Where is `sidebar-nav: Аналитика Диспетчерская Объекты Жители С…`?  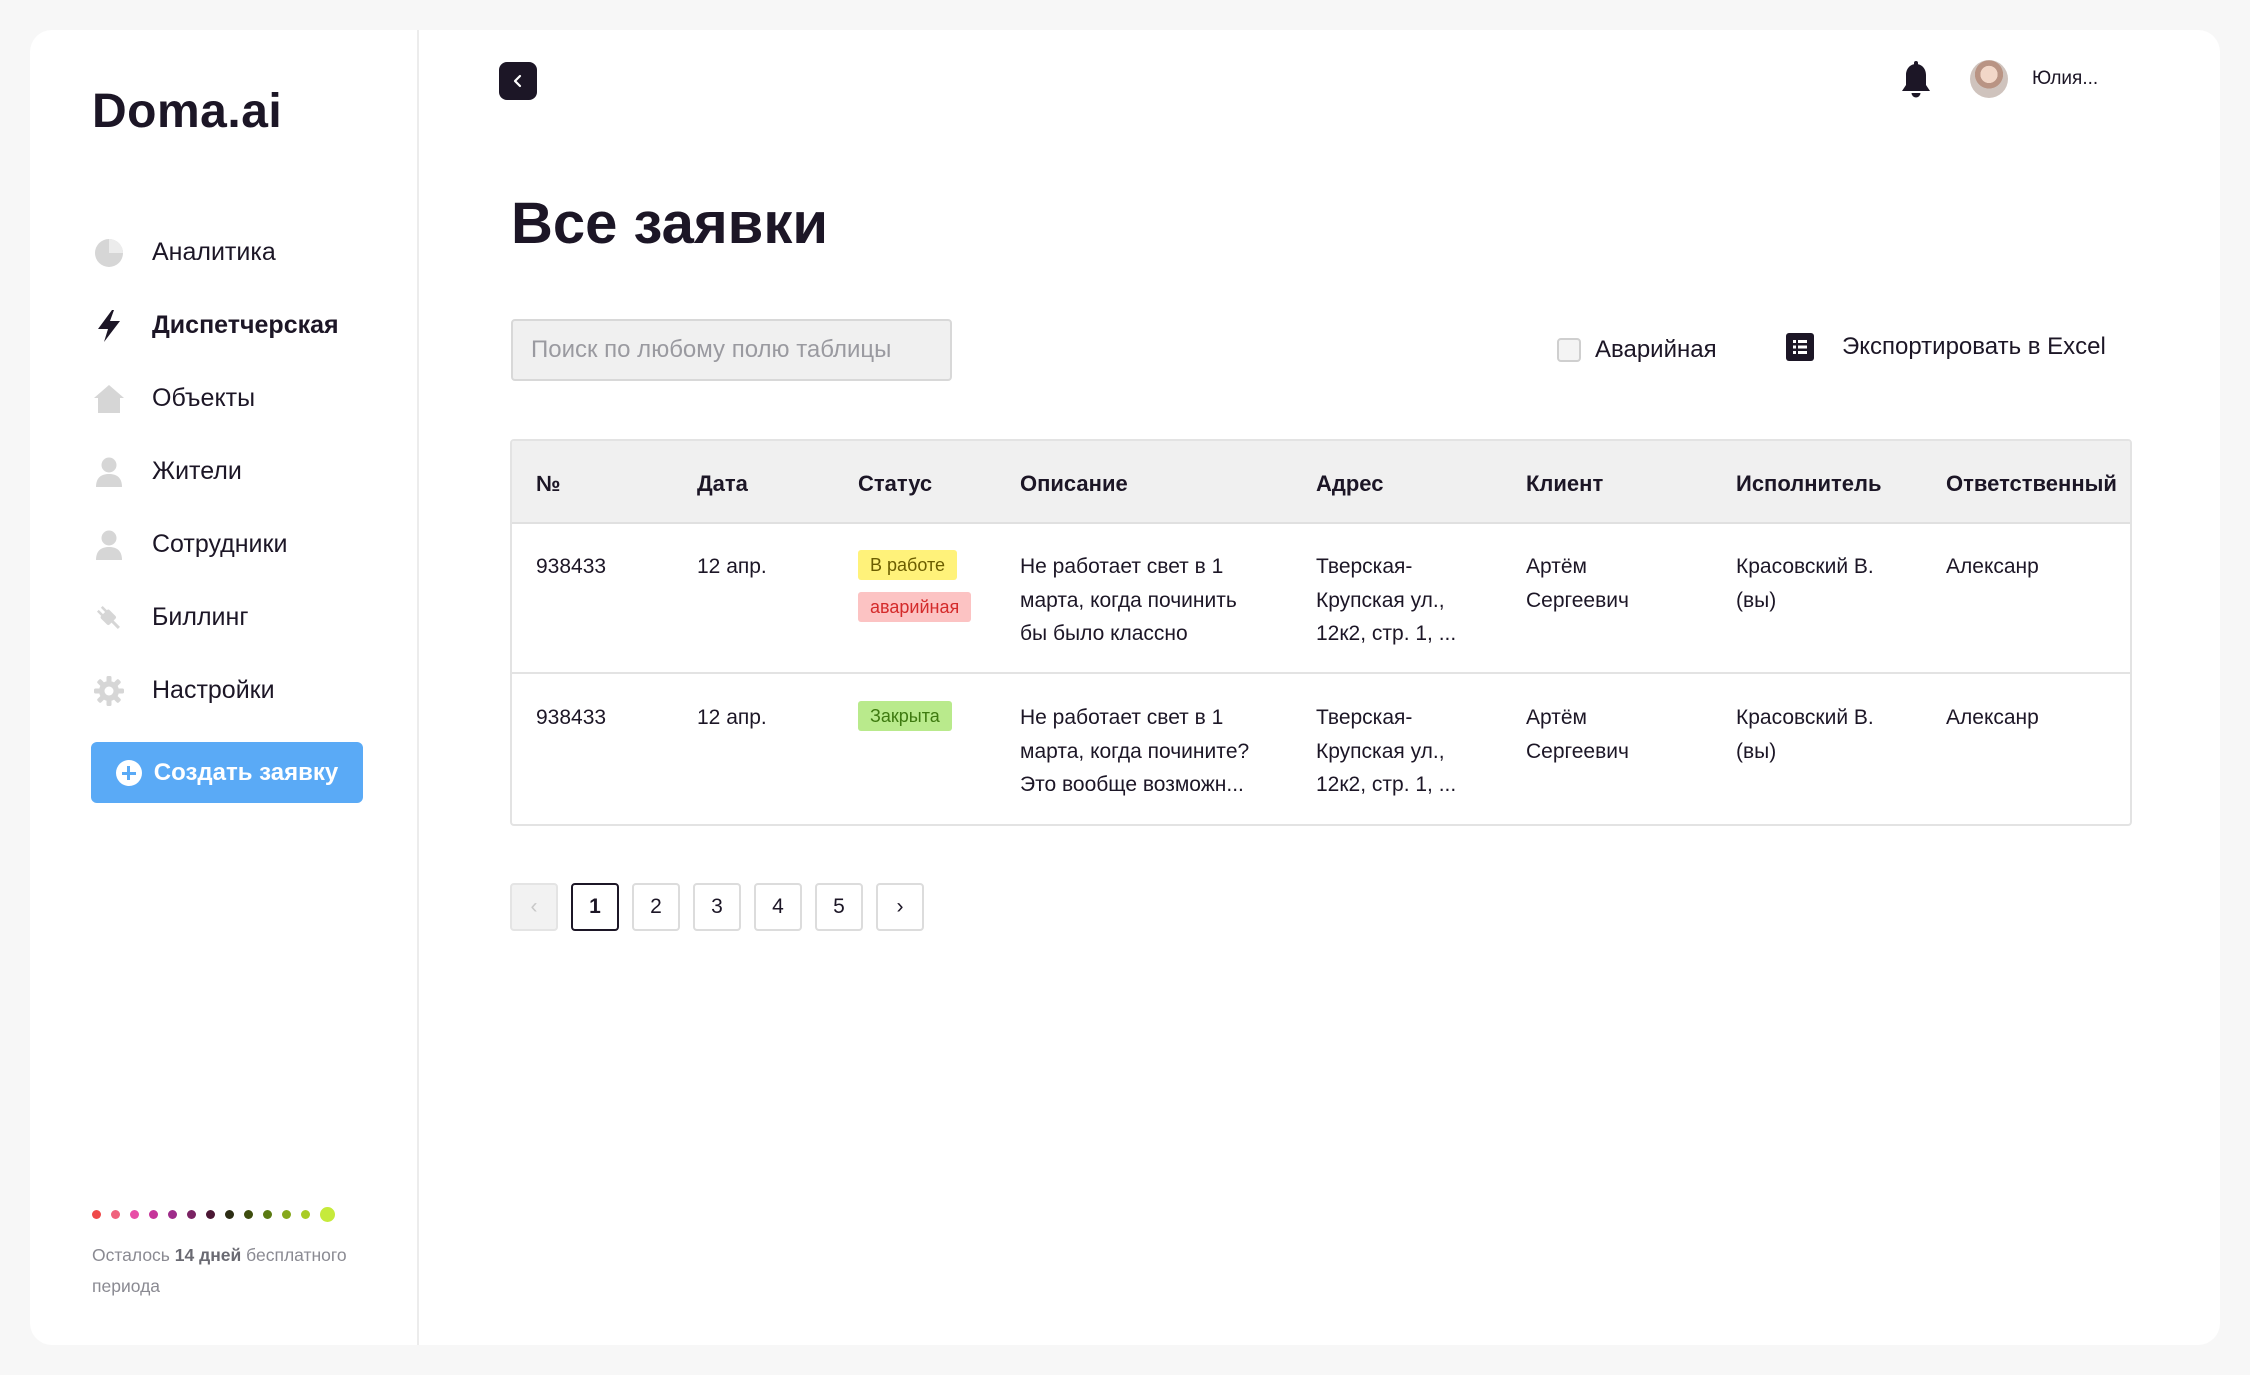 sidebar-nav: Аналитика Диспетчерская Объекты Жители С… is located at coordinates (215, 471).